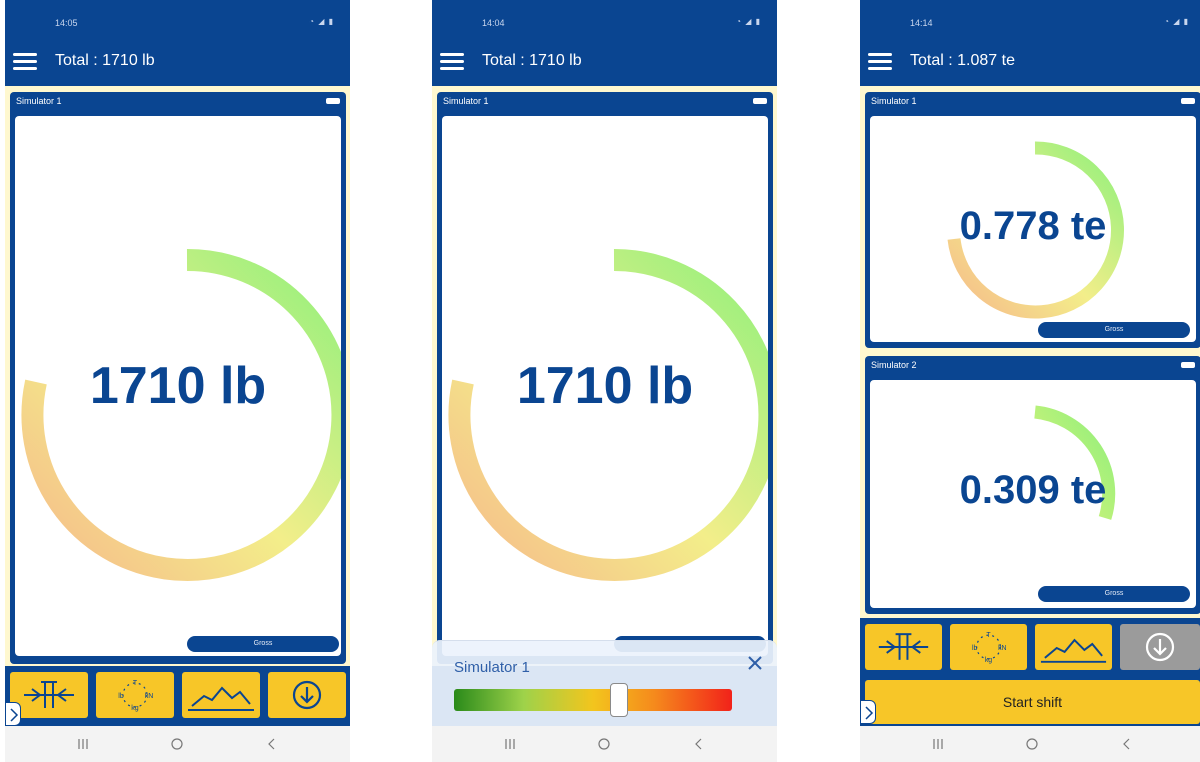  I want to click on load-value: 0.778 te, so click(1033, 226).